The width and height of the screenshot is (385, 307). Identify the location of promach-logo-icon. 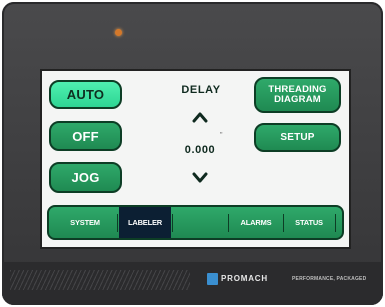
(212, 279).